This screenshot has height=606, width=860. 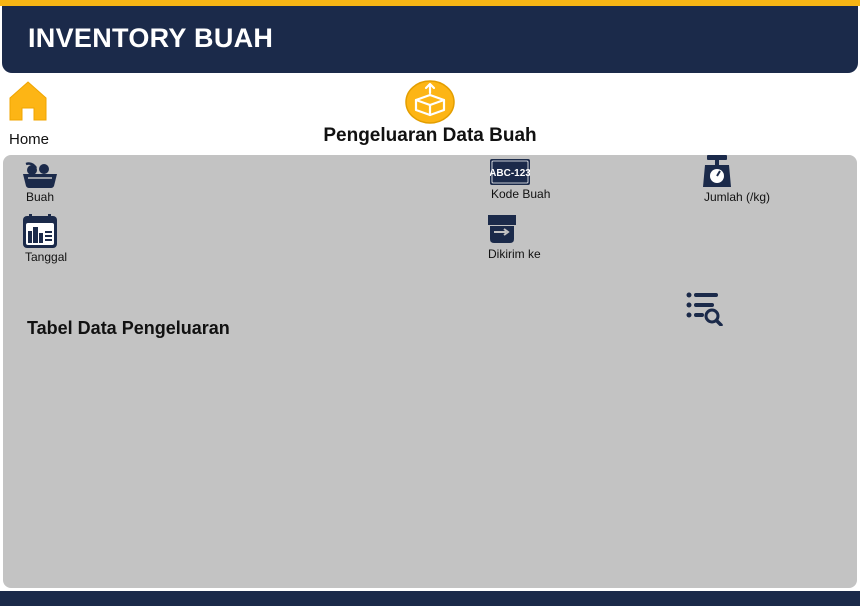 I want to click on field-tanggal: Tanggal, so click(x=53, y=239).